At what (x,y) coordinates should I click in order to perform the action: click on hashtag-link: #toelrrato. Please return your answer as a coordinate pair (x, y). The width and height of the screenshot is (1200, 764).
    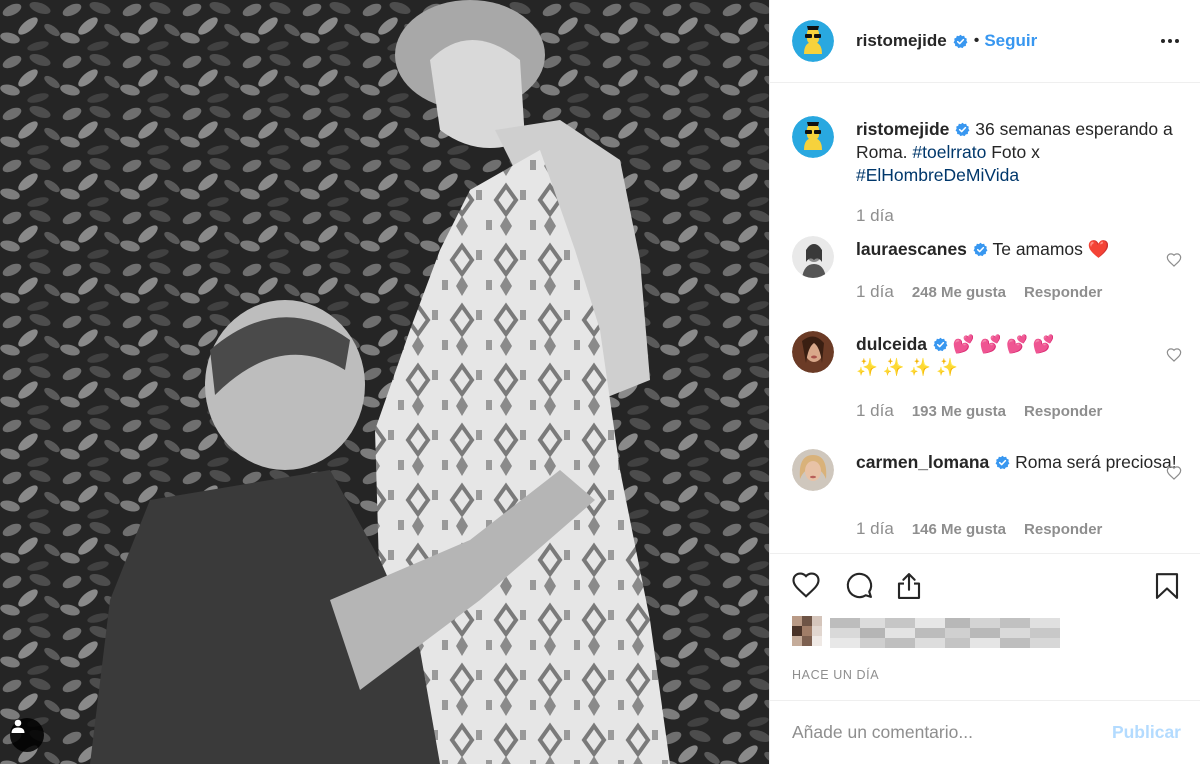
    Looking at the image, I should click on (949, 152).